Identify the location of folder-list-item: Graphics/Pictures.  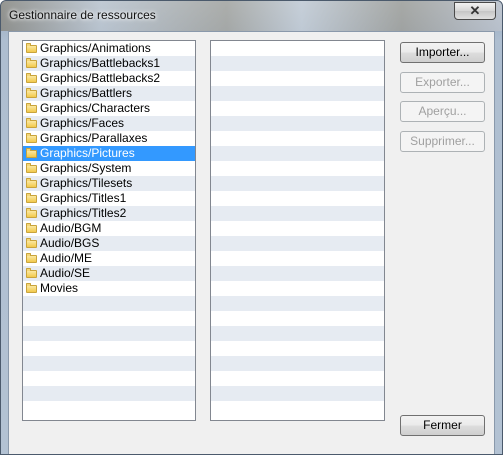
(109, 153).